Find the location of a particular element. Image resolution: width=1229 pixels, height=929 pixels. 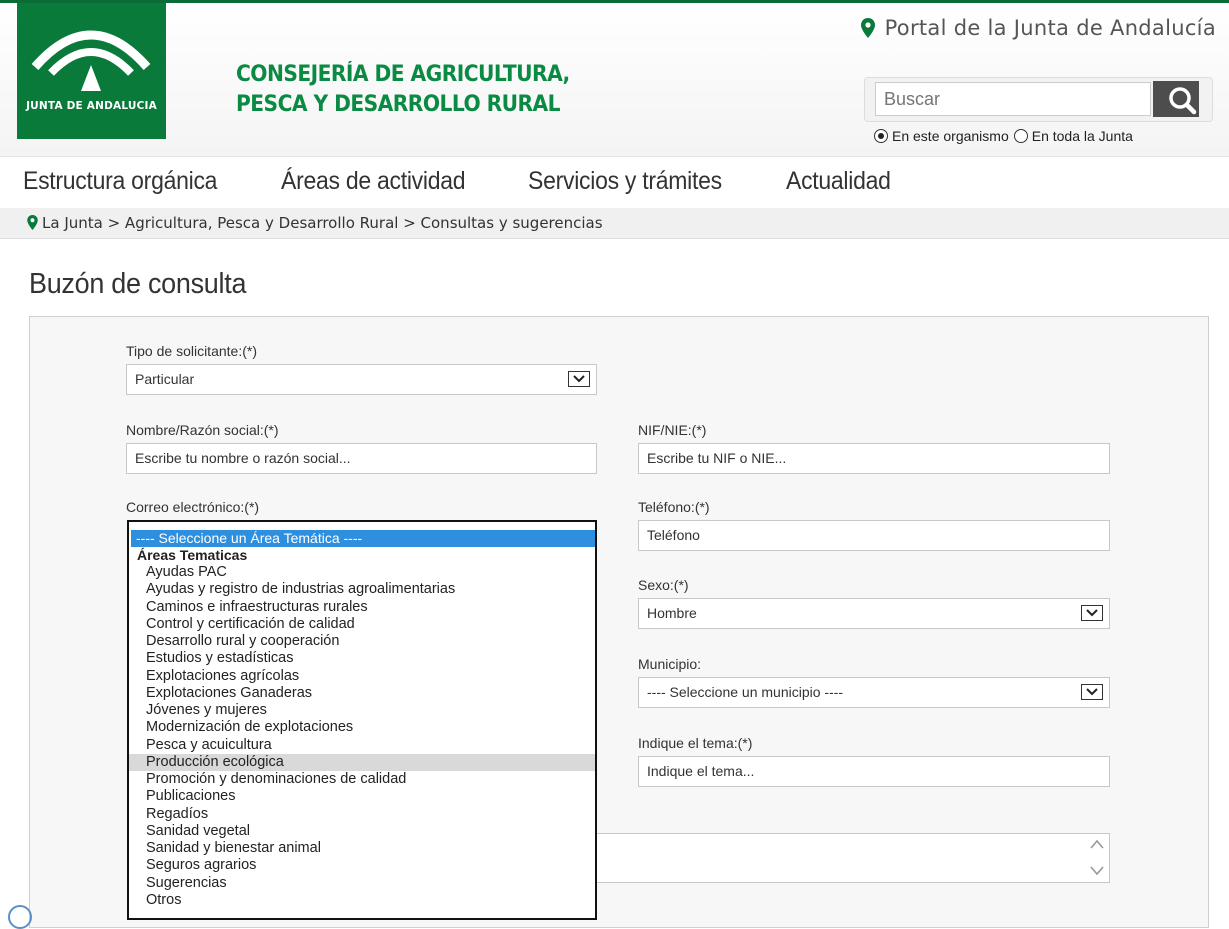

dropdown-option: Seguros agrarios is located at coordinates (362, 865).